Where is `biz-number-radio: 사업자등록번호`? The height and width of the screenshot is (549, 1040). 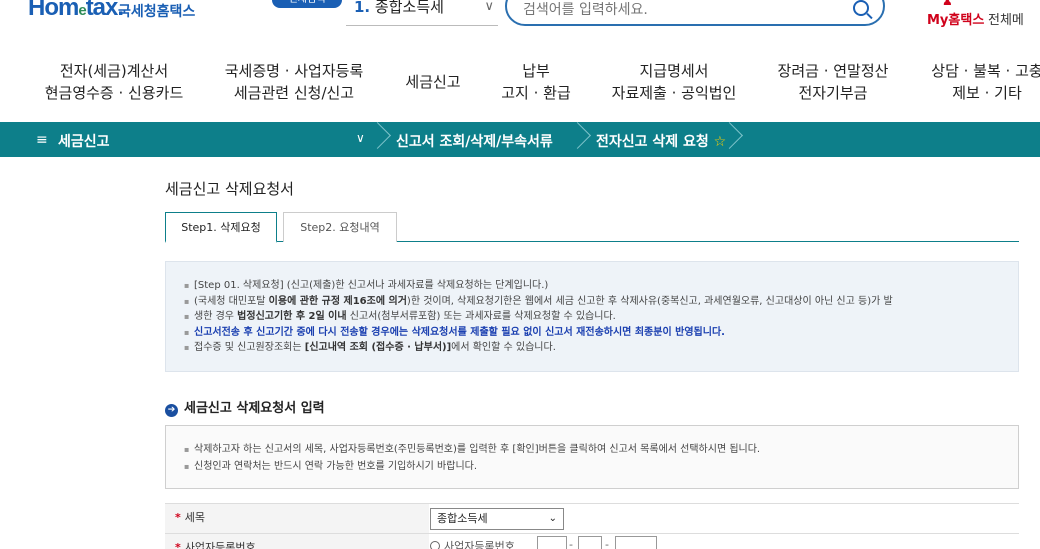
biz-number-radio: 사업자등록번호 is located at coordinates (472, 543).